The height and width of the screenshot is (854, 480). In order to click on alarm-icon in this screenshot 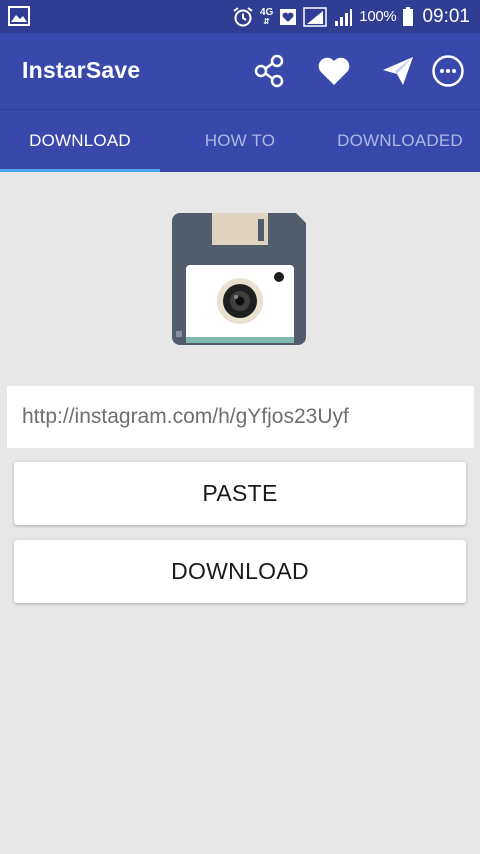, I will do `click(243, 17)`.